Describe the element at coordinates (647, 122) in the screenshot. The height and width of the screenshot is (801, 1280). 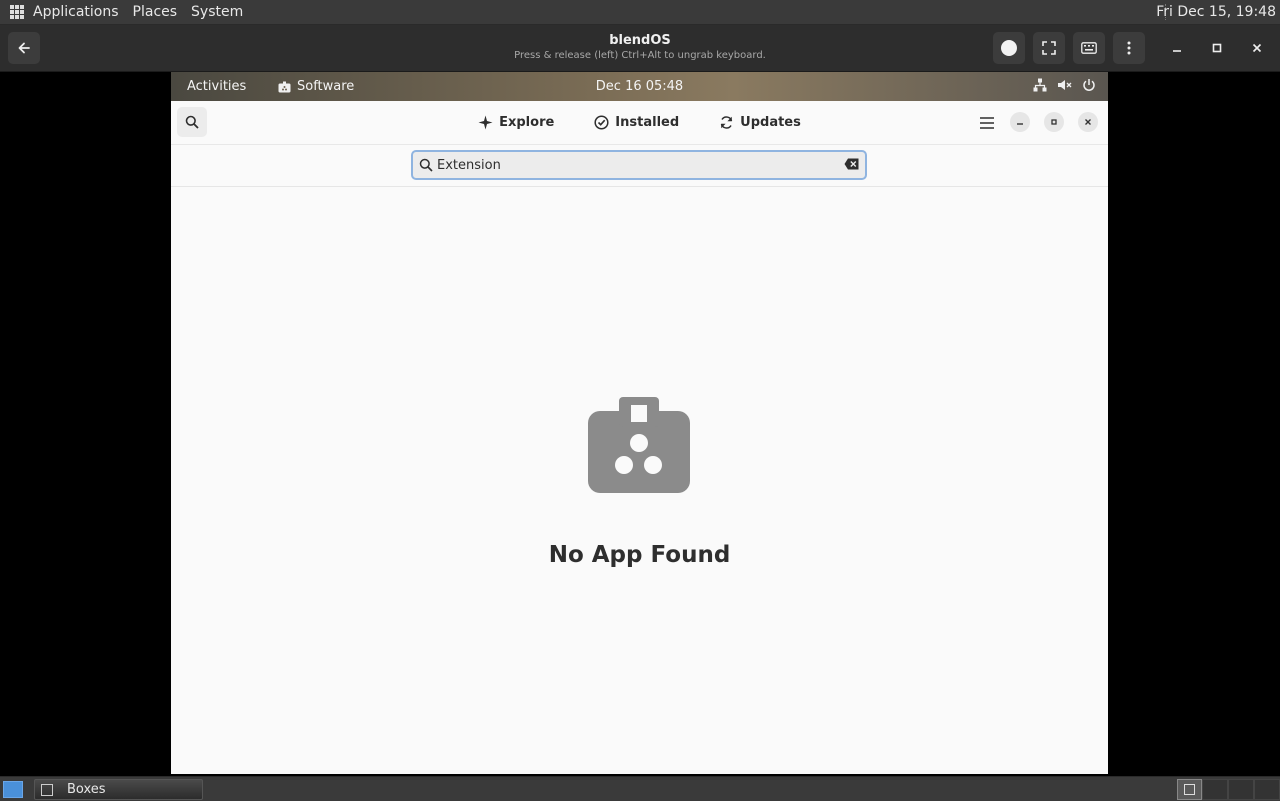
I see `tab-installed-label: Installed` at that location.